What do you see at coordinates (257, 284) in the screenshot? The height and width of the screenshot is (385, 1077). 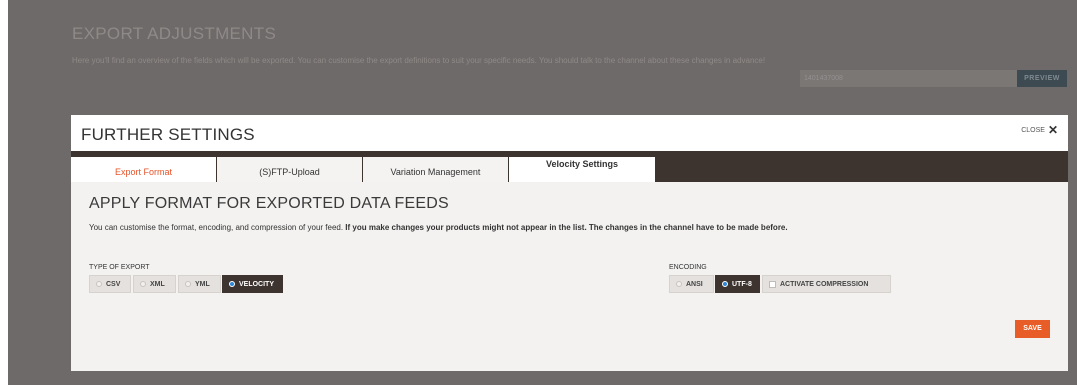 I see `option-label: VELOCITY` at bounding box center [257, 284].